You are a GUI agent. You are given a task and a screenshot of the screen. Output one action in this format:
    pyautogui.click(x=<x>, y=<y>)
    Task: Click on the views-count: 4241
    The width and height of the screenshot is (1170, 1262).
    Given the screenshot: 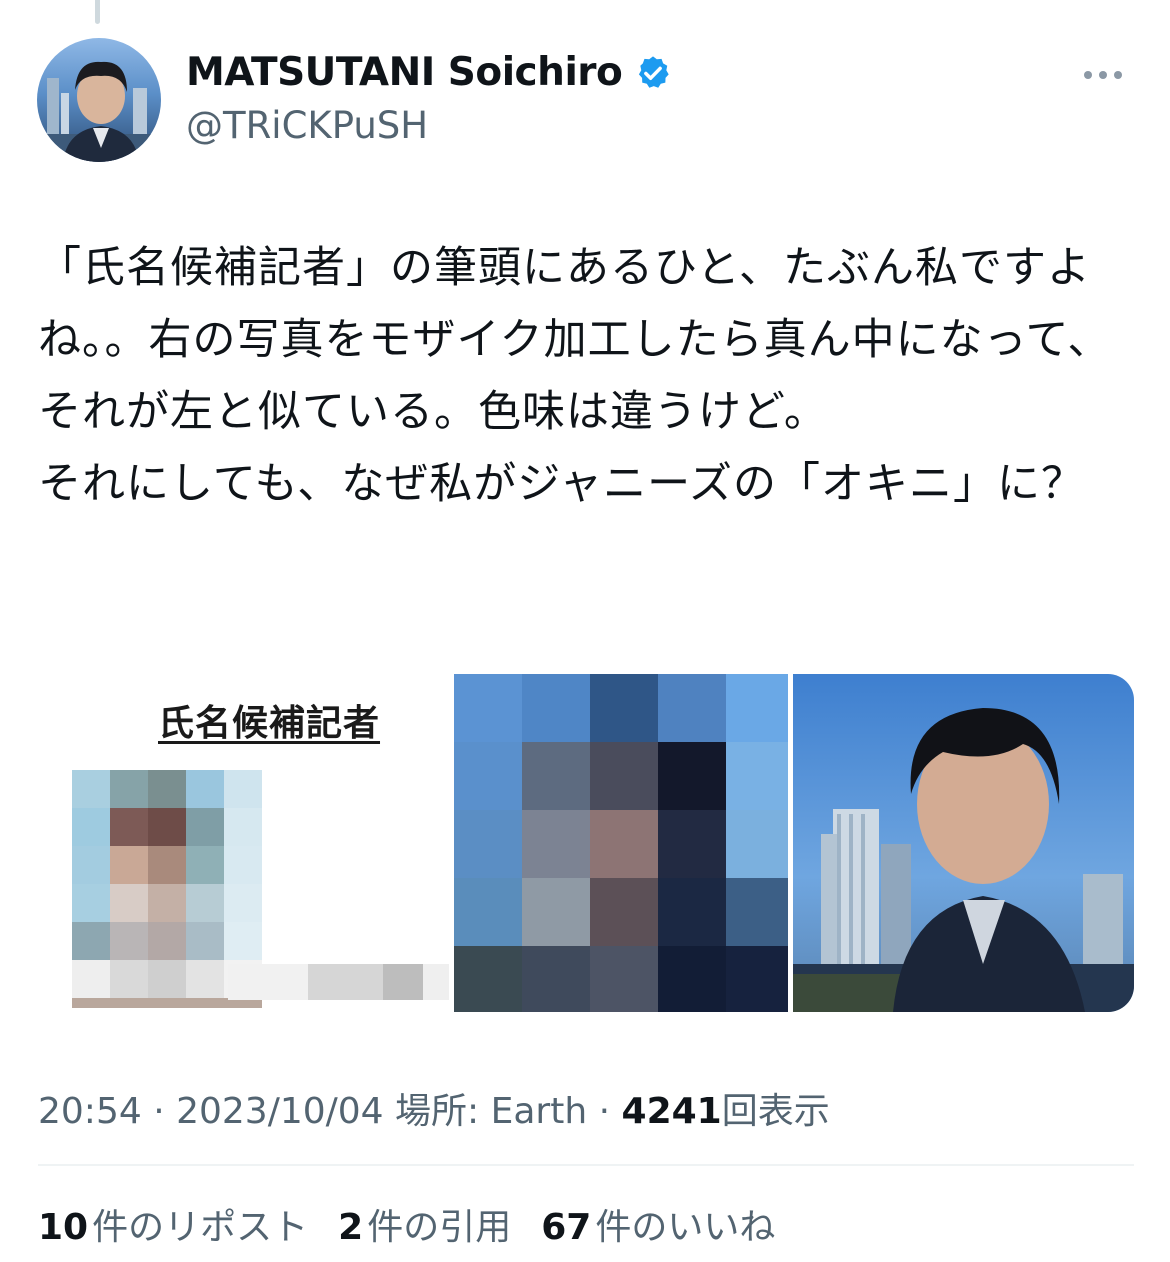 What is the action you would take?
    pyautogui.click(x=671, y=1111)
    